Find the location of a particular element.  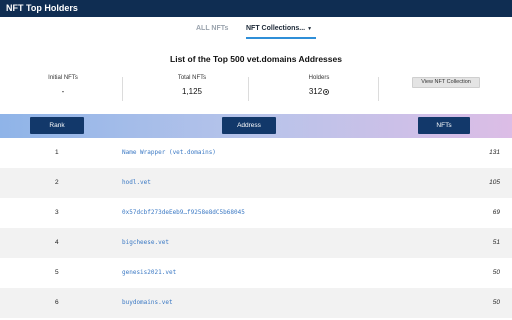

row-address-link: Name Wrapper (vet.domains) is located at coordinates (169, 152).